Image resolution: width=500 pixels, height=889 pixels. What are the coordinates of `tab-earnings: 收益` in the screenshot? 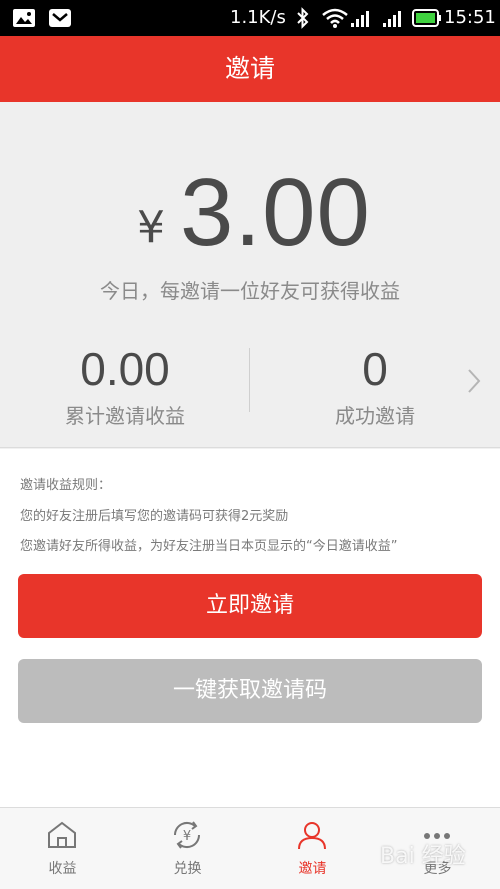 It's located at (62, 848).